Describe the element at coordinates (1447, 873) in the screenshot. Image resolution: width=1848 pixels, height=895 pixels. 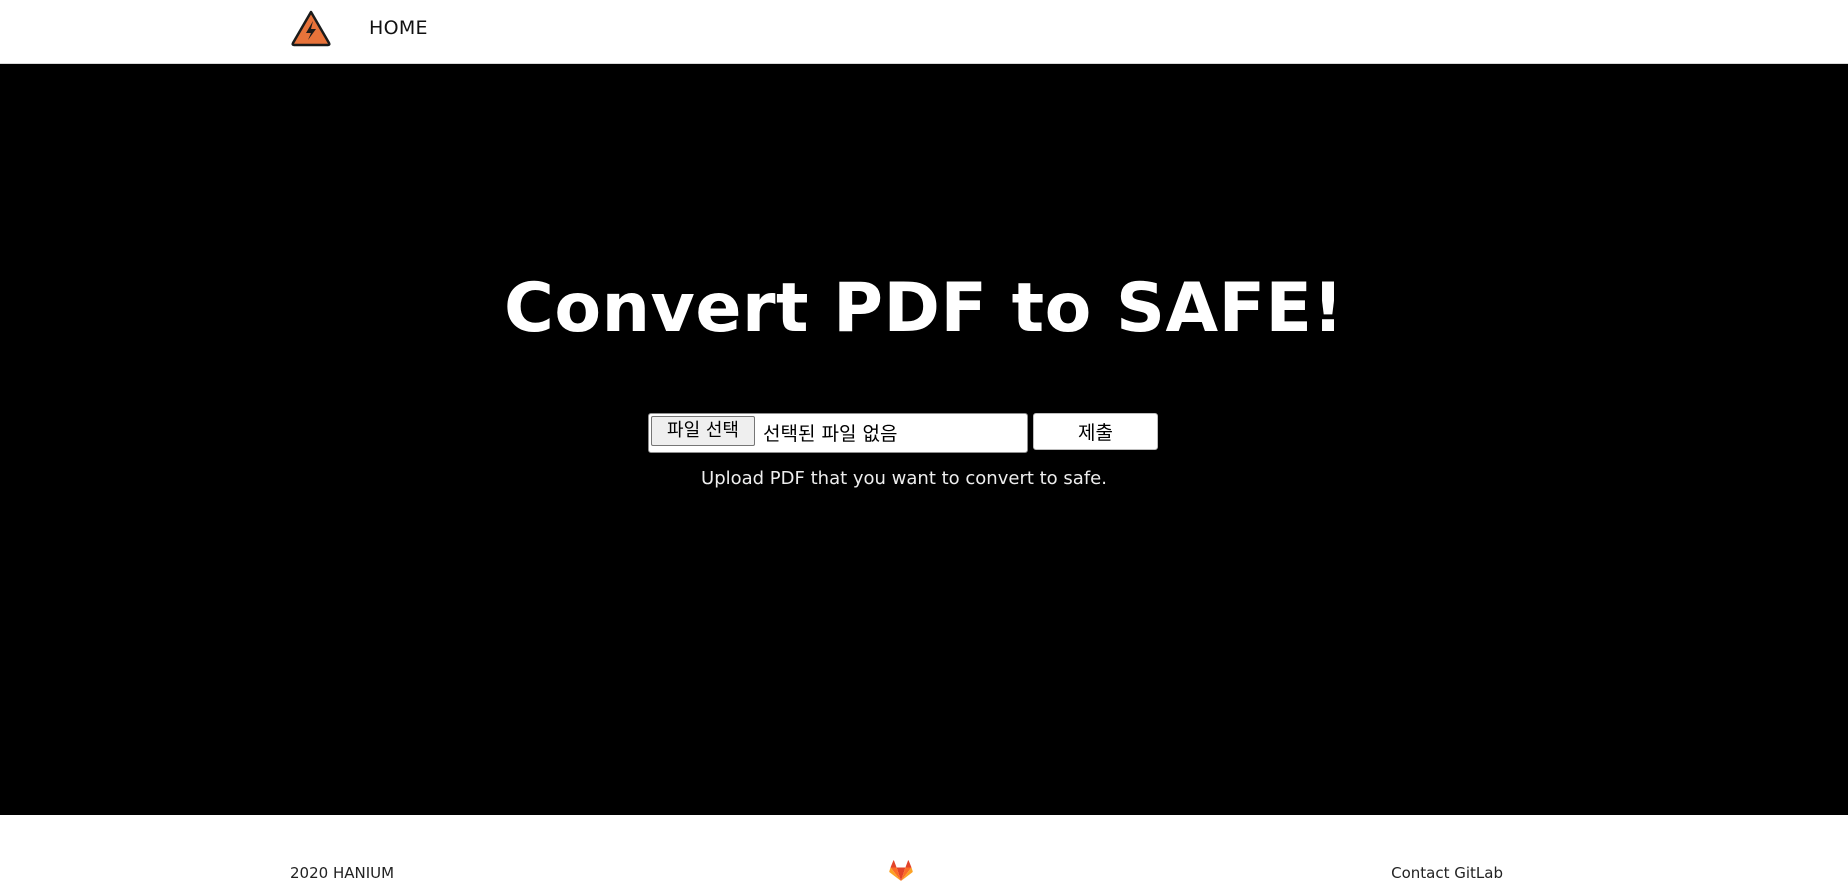
I see `contact-gitlab-link: Contact GitLab` at that location.